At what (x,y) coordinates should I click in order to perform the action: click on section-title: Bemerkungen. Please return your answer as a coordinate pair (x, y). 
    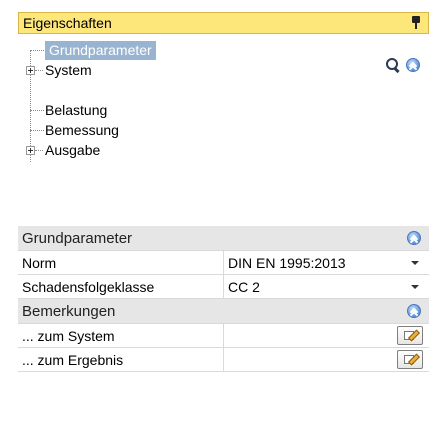
    Looking at the image, I should click on (69, 311).